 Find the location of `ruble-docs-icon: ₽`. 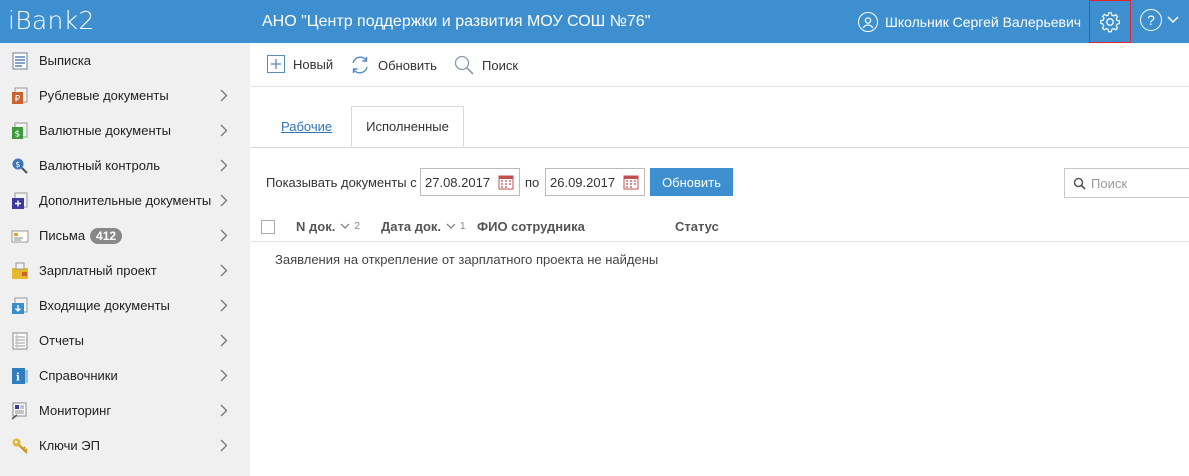

ruble-docs-icon: ₽ is located at coordinates (20, 96).